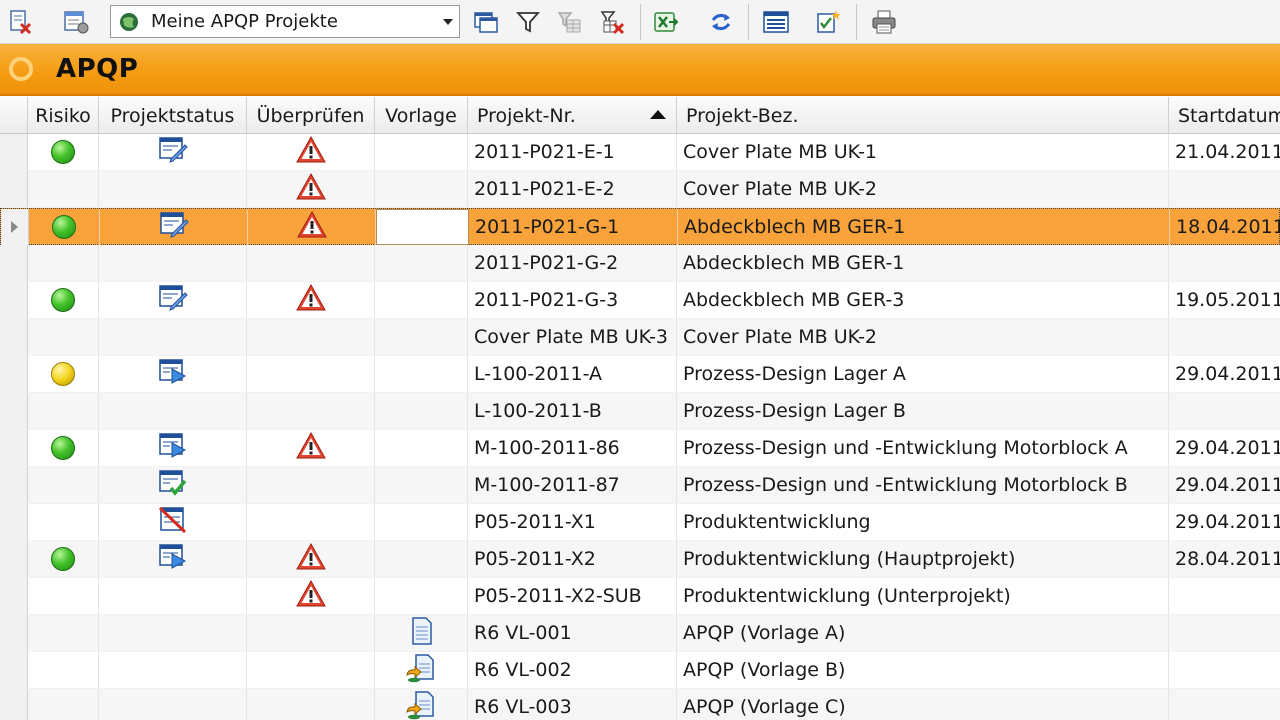 This screenshot has width=1280, height=720. Describe the element at coordinates (572, 522) in the screenshot. I see `project-number-cell: P05-2011-X1` at that location.